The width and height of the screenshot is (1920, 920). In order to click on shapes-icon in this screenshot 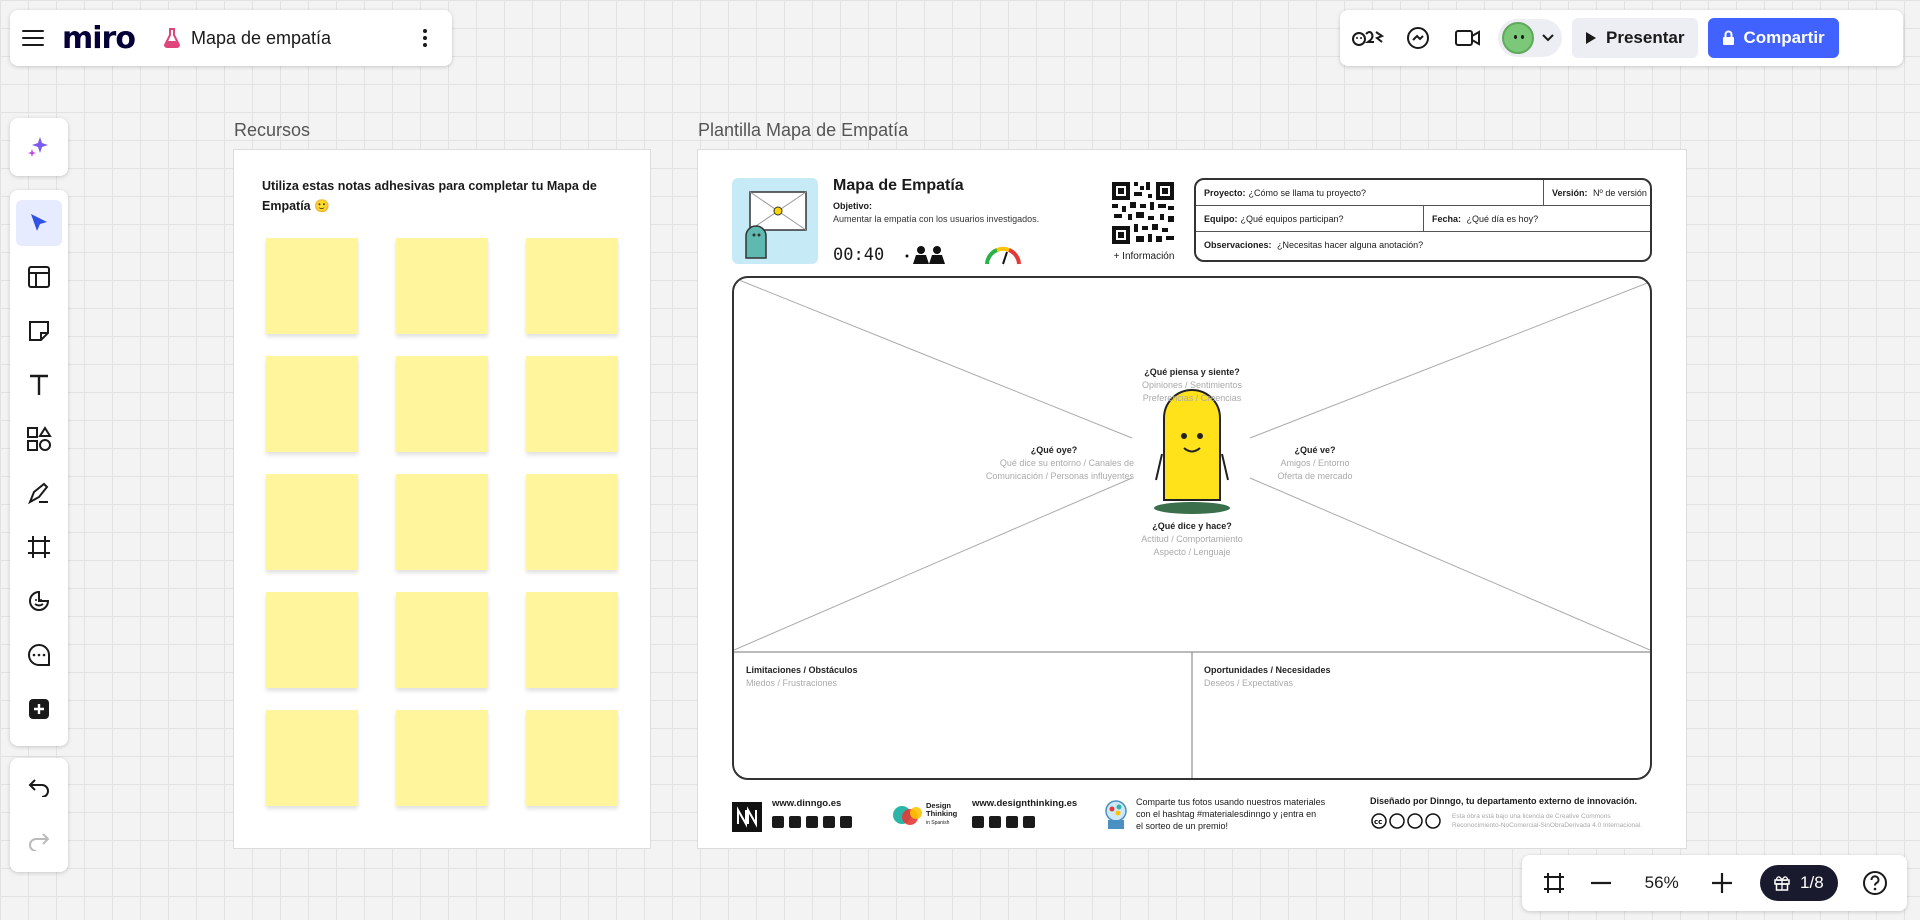, I will do `click(39, 439)`.